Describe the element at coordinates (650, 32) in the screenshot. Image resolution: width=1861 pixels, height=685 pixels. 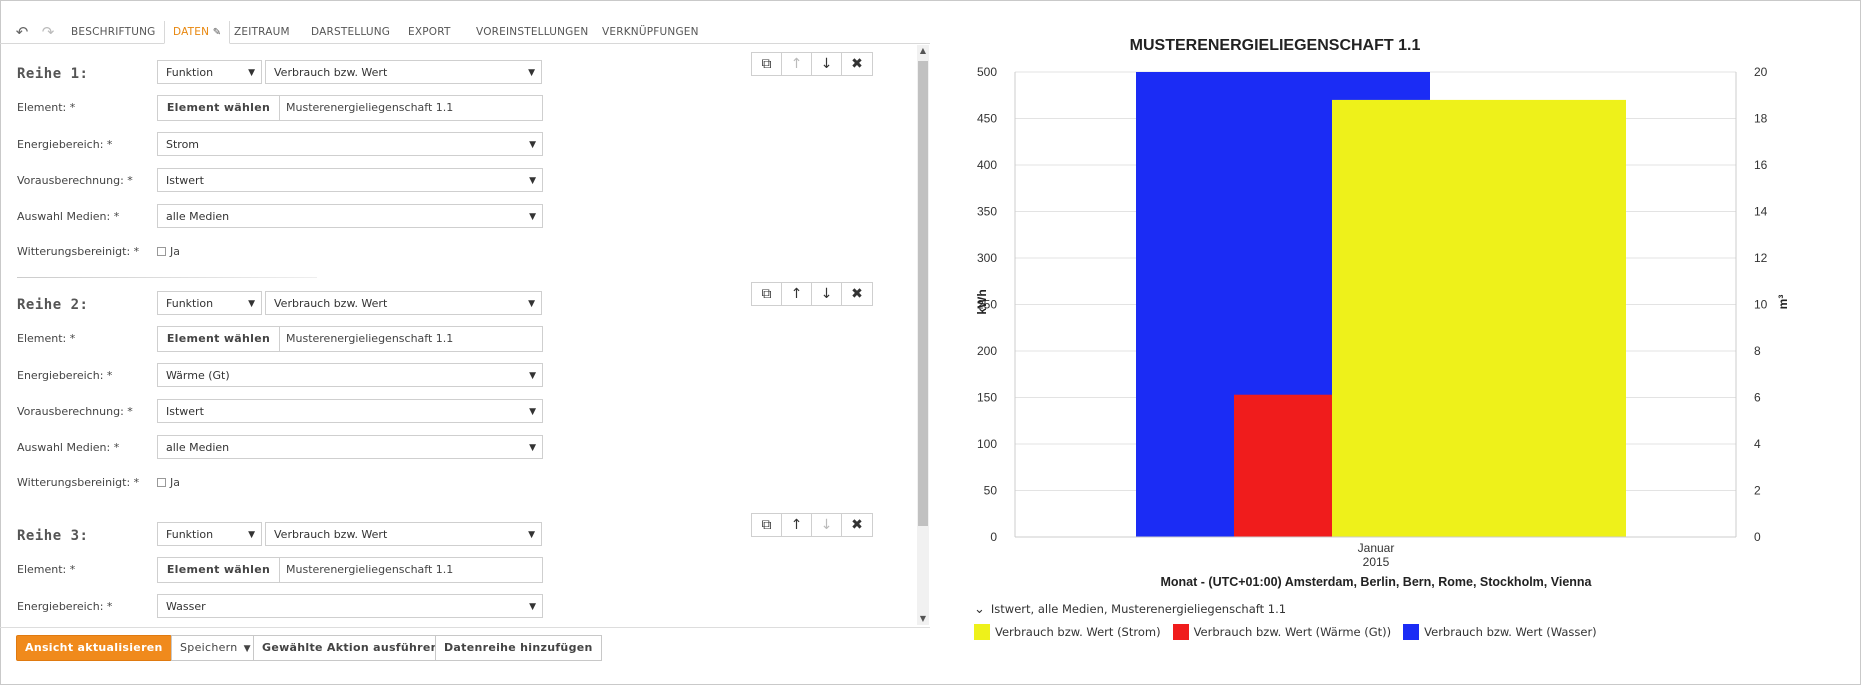
I see `tab-verknuepfungen: VERKNÜPFUNGEN` at that location.